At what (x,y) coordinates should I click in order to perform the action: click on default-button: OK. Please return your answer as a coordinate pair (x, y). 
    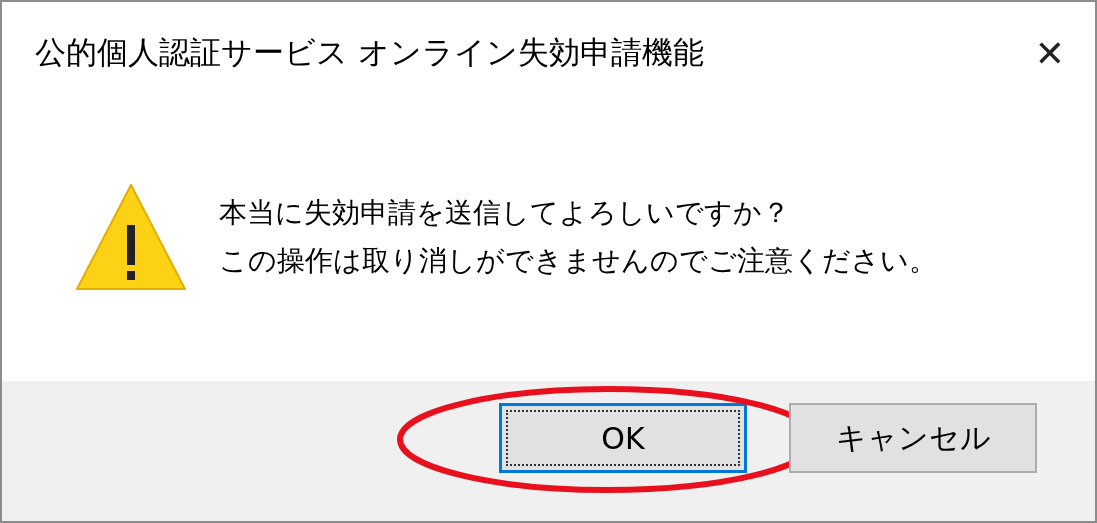
    Looking at the image, I should click on (623, 438).